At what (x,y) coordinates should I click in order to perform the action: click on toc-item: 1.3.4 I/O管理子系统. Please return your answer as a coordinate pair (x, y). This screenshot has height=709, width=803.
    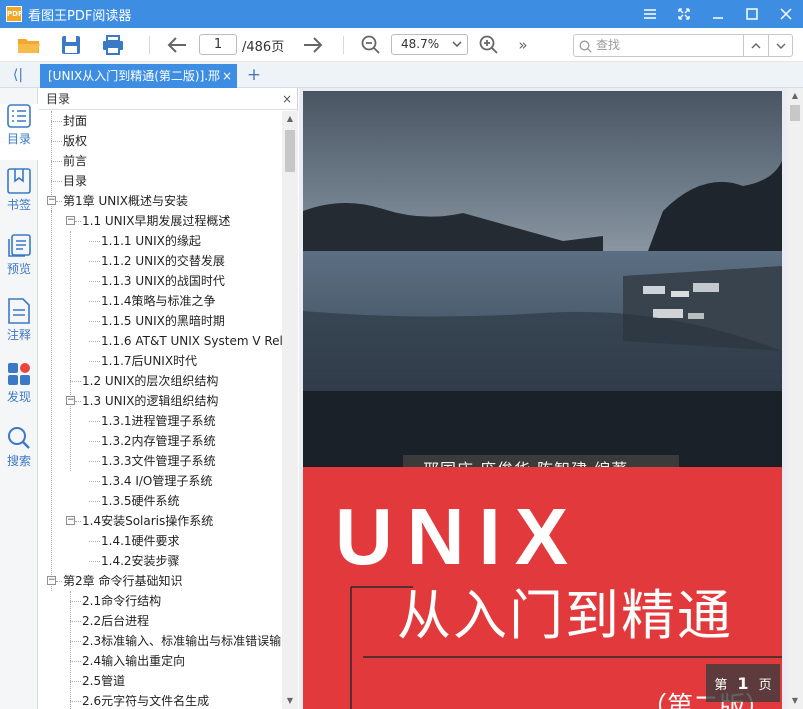
    Looking at the image, I should click on (160, 481).